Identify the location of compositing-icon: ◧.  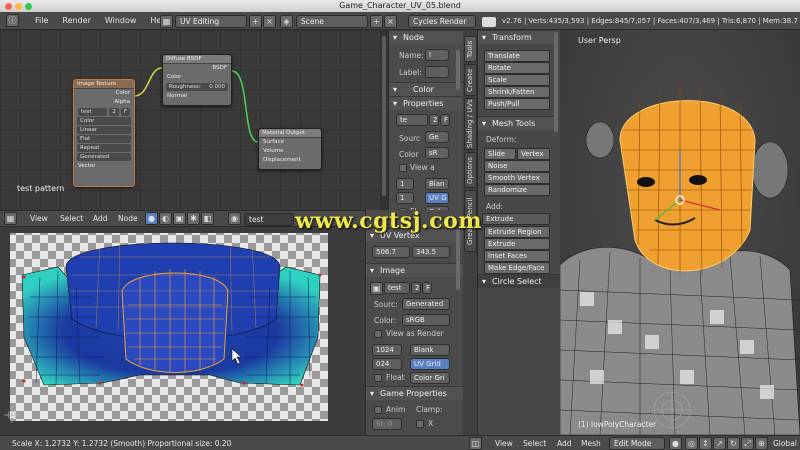
(207, 218).